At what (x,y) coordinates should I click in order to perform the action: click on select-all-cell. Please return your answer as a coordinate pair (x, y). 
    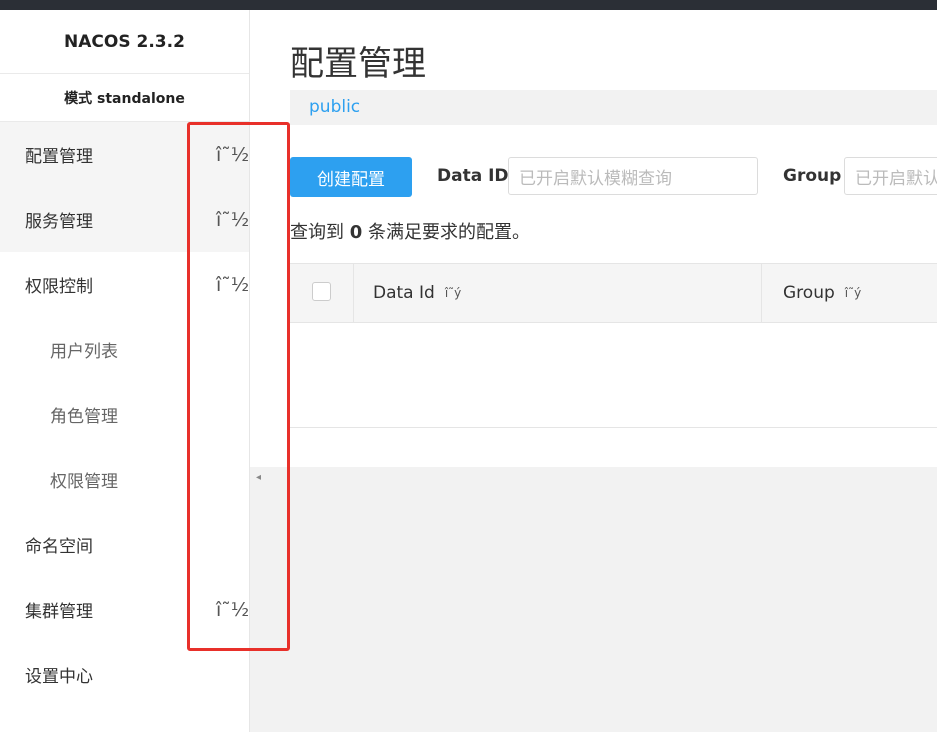
    Looking at the image, I should click on (322, 293).